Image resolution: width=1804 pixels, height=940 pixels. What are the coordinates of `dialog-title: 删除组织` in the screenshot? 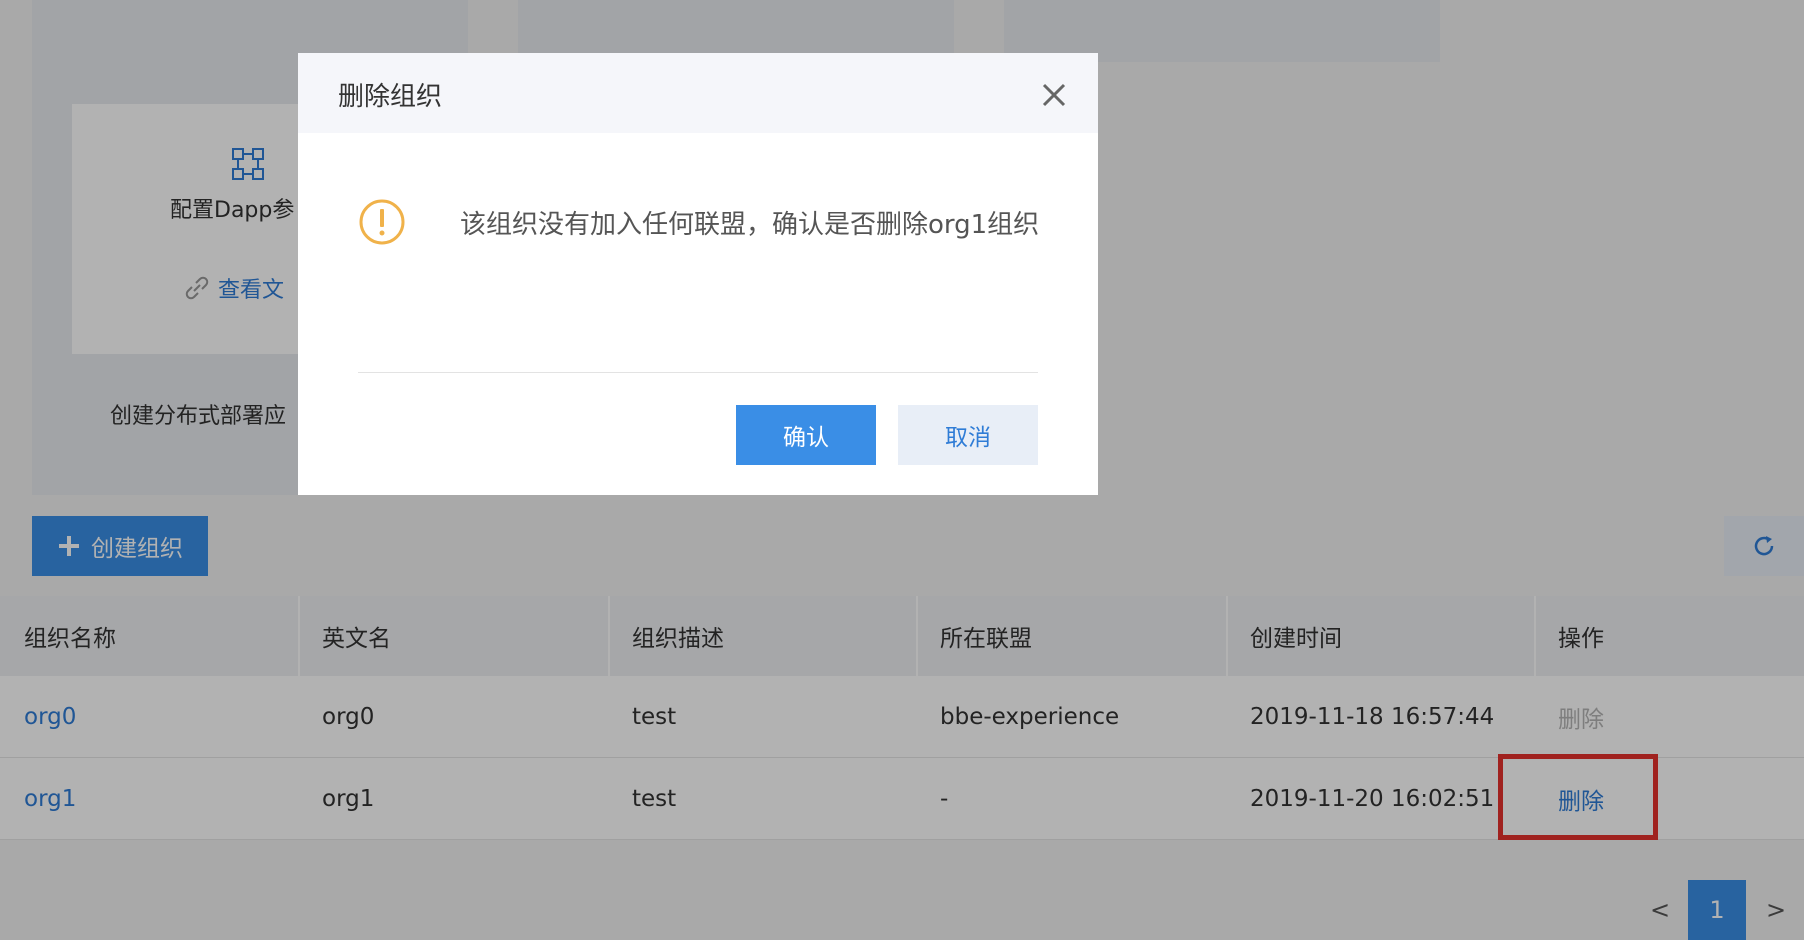 It's located at (390, 97).